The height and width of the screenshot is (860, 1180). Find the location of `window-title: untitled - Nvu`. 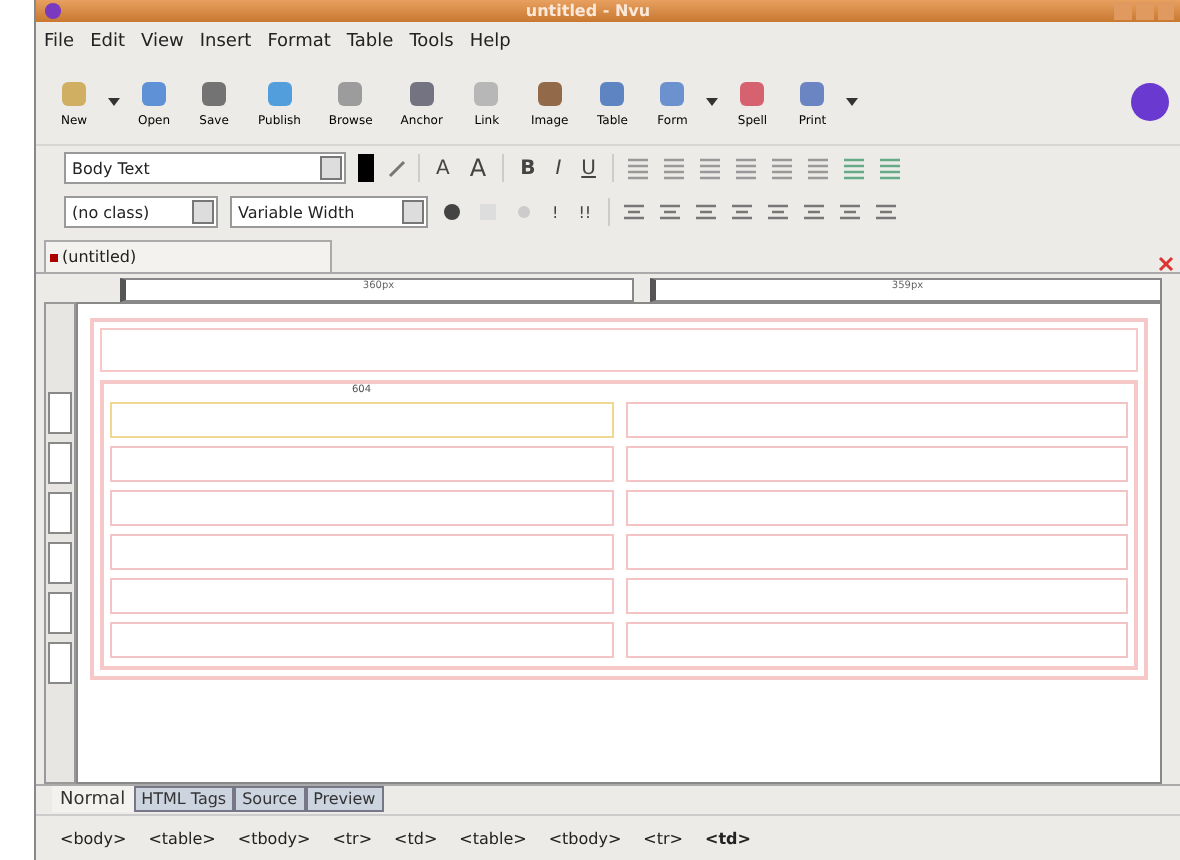

window-title: untitled - Nvu is located at coordinates (588, 11).